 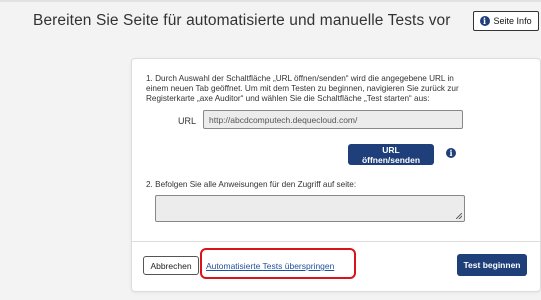 I want to click on access-instructions-textarea, so click(x=310, y=208).